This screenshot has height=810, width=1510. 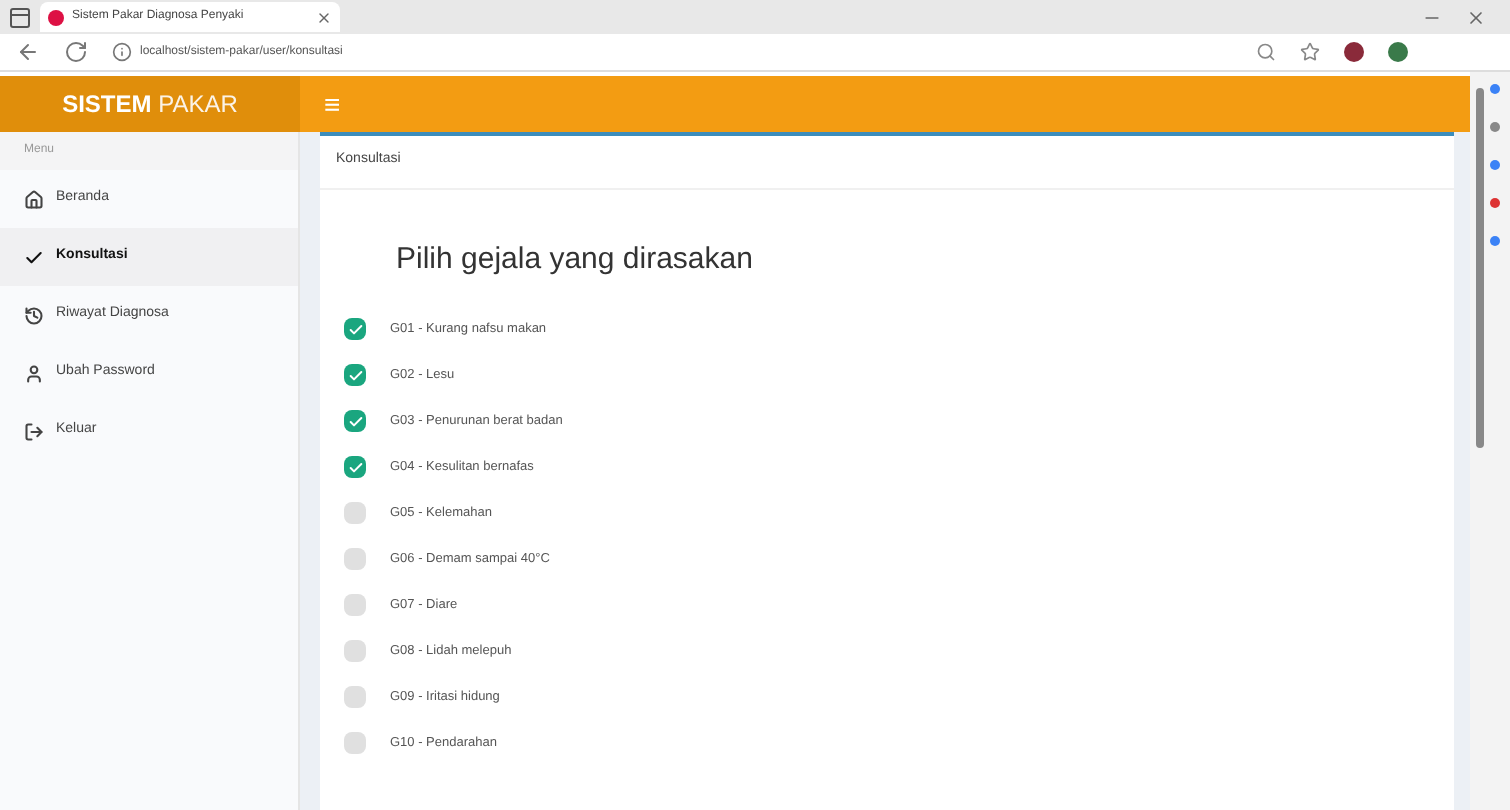 I want to click on history-icon, so click(x=34, y=315).